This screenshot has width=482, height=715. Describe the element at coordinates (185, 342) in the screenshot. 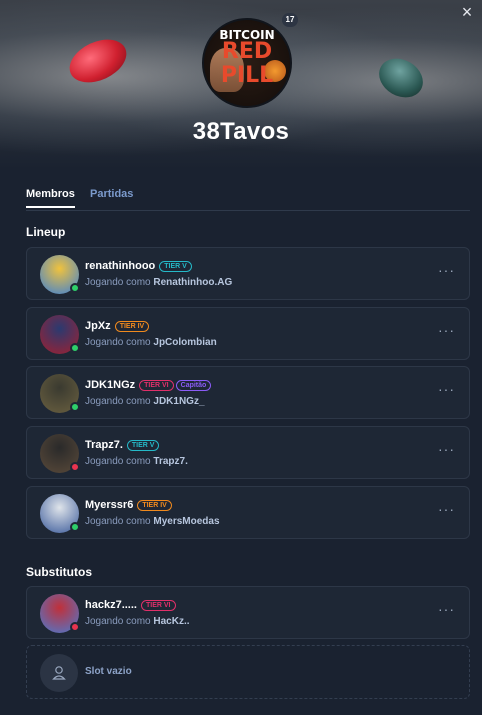

I see `playing-as-name: JpColombian` at that location.